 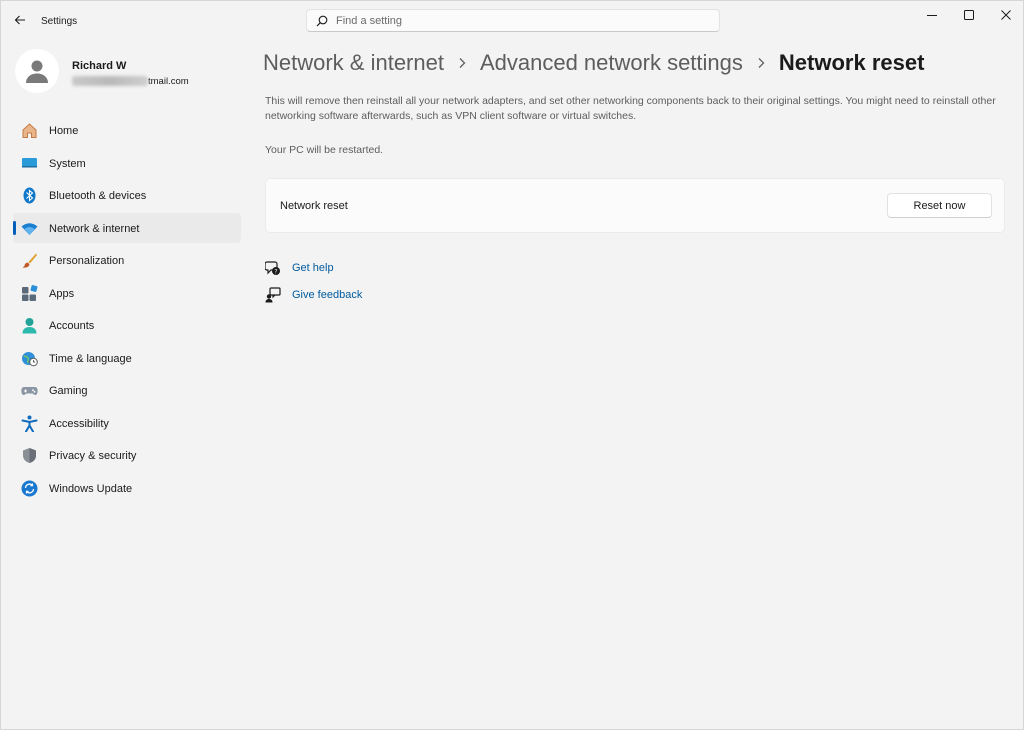 What do you see at coordinates (127, 163) in the screenshot?
I see `sidebar-item-system: System` at bounding box center [127, 163].